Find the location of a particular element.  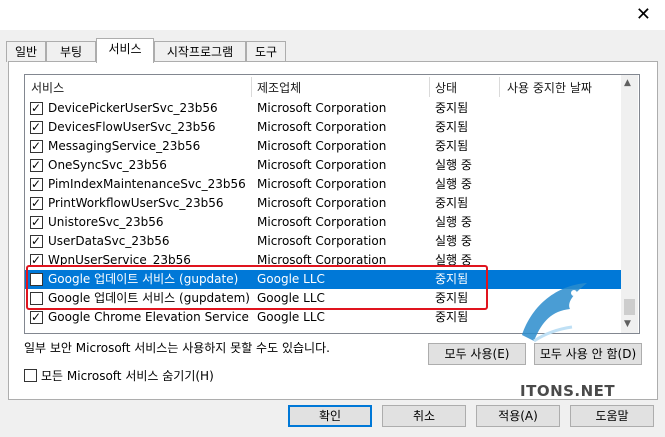

apply-button: 적용(A) is located at coordinates (518, 416).